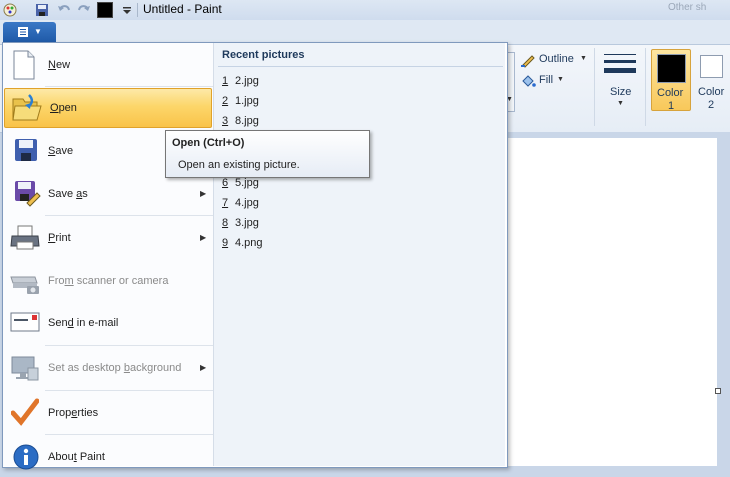 Image resolution: width=730 pixels, height=477 pixels. I want to click on size-dropdown-icon: ▼, so click(620, 103).